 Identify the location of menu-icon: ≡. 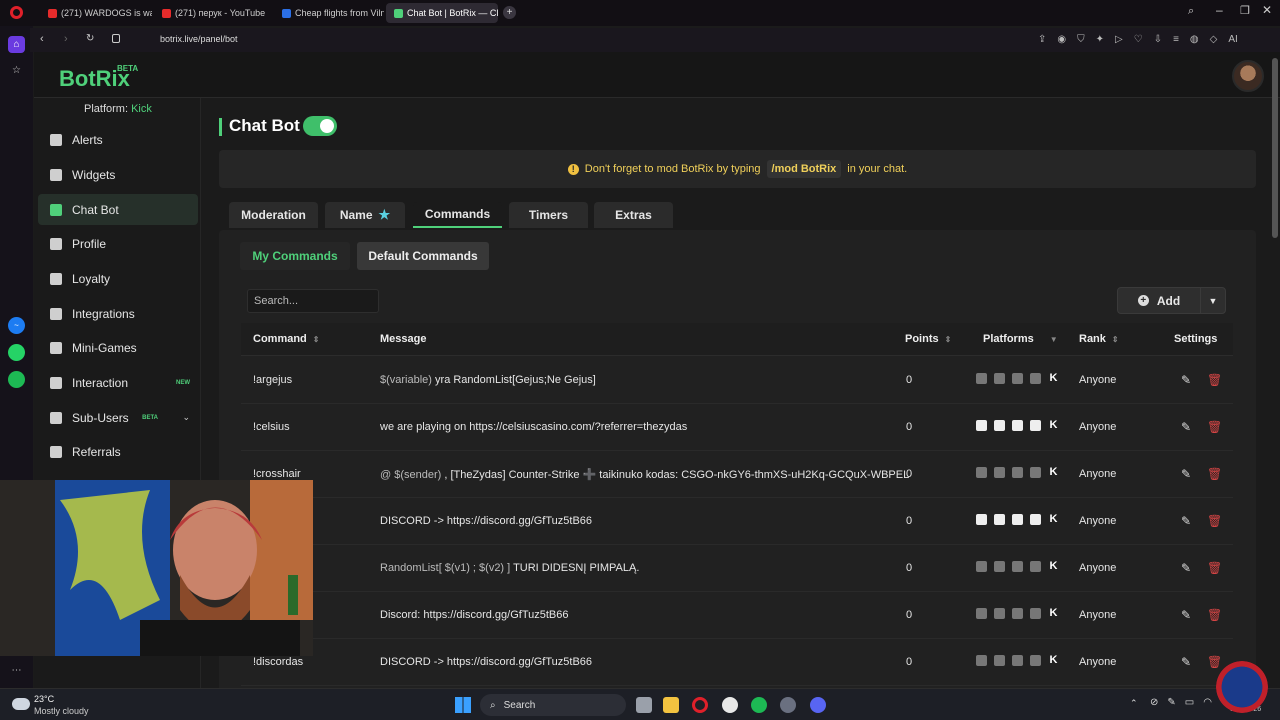
(1176, 39).